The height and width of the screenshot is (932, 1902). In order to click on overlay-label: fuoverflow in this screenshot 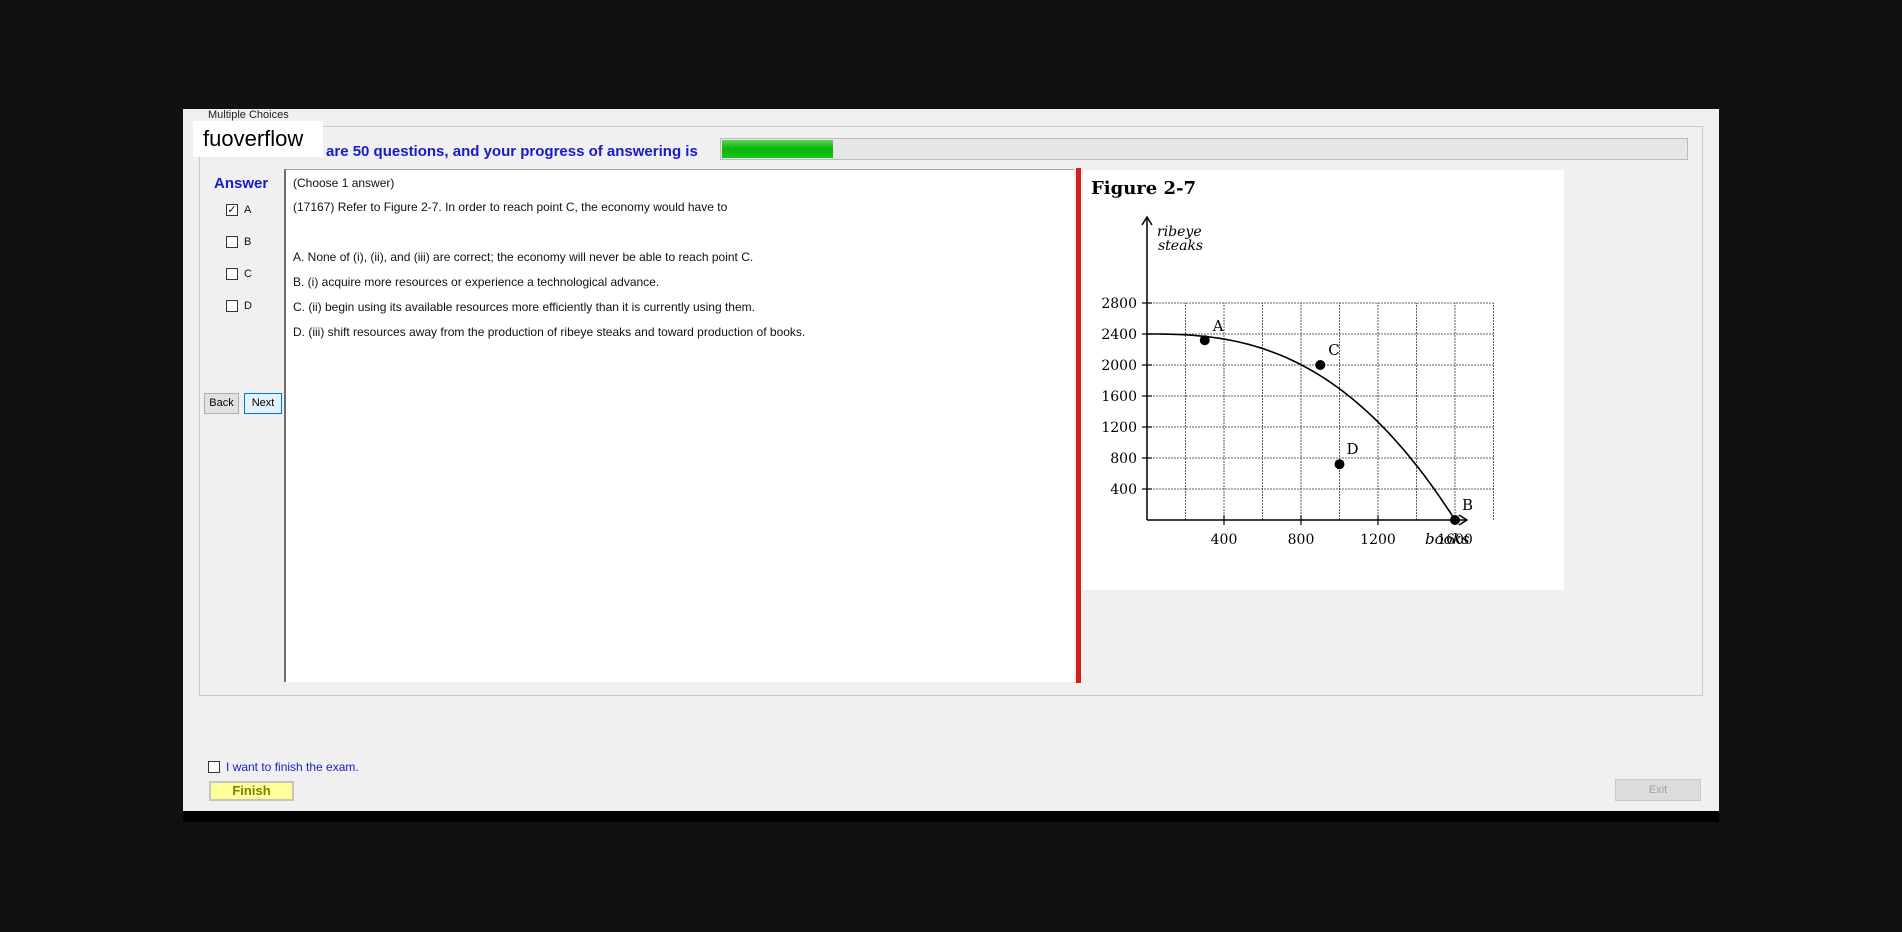, I will do `click(258, 139)`.